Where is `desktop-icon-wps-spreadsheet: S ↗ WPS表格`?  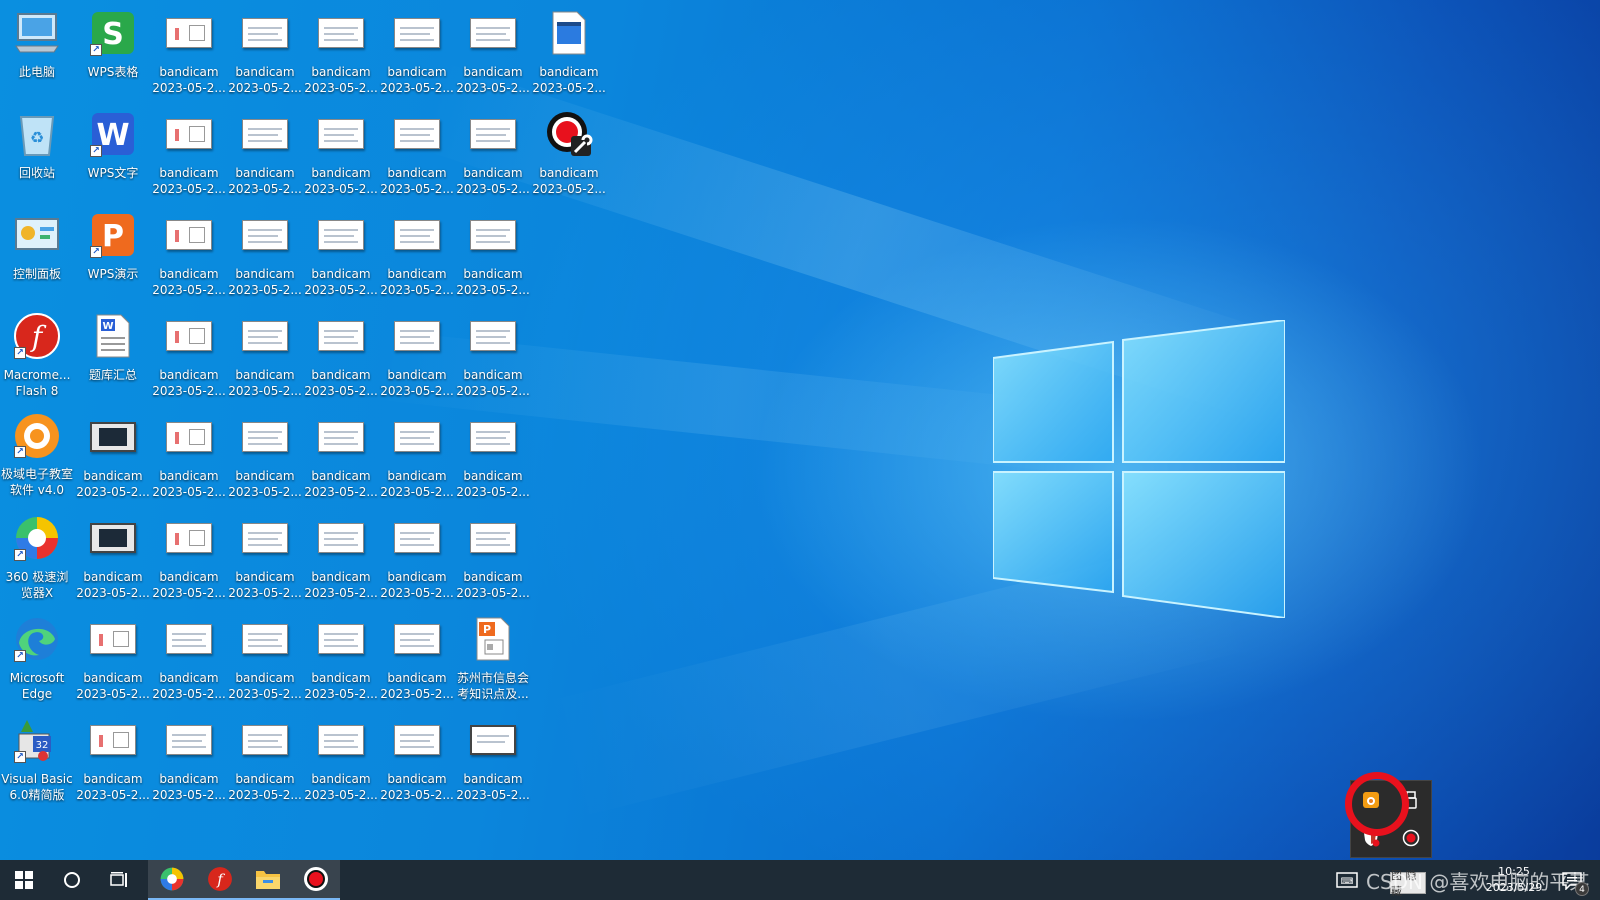 desktop-icon-wps-spreadsheet: S ↗ WPS表格 is located at coordinates (113, 48).